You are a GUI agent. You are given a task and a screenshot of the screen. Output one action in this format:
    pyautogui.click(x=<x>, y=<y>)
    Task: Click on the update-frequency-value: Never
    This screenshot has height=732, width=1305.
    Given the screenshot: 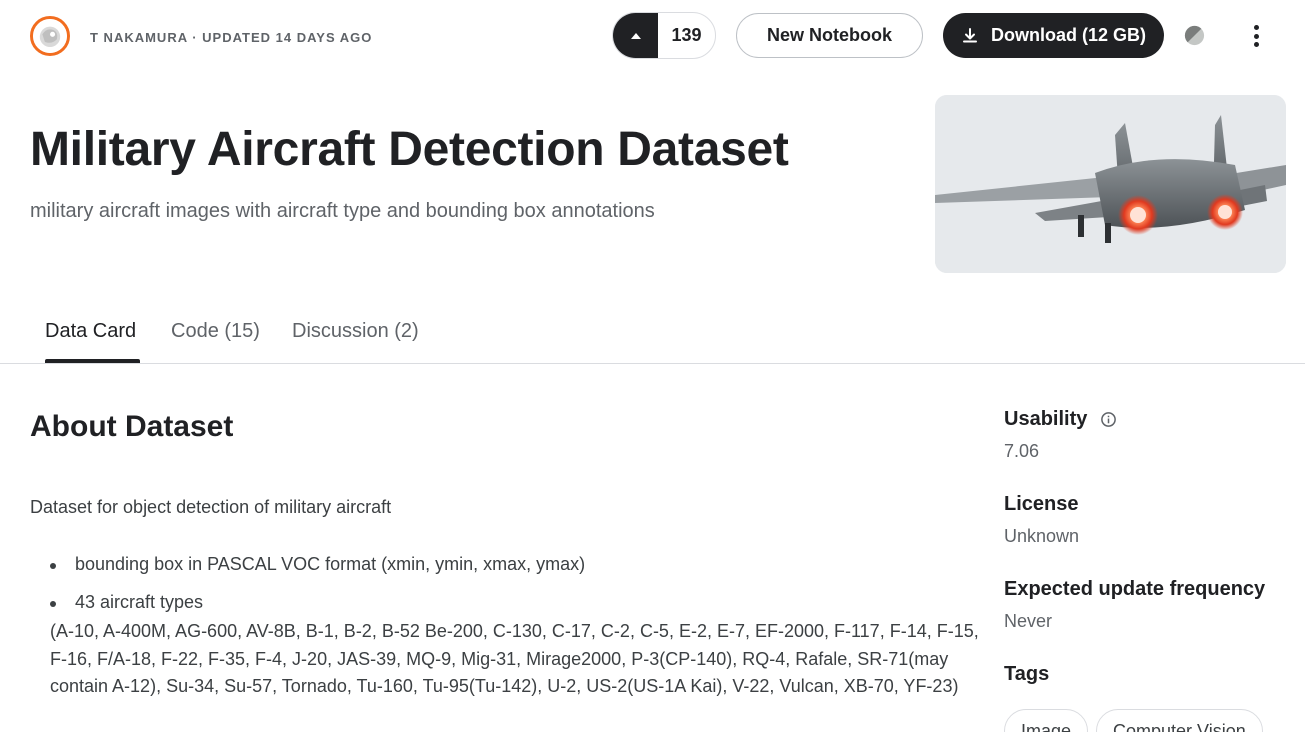 What is the action you would take?
    pyautogui.click(x=1028, y=621)
    